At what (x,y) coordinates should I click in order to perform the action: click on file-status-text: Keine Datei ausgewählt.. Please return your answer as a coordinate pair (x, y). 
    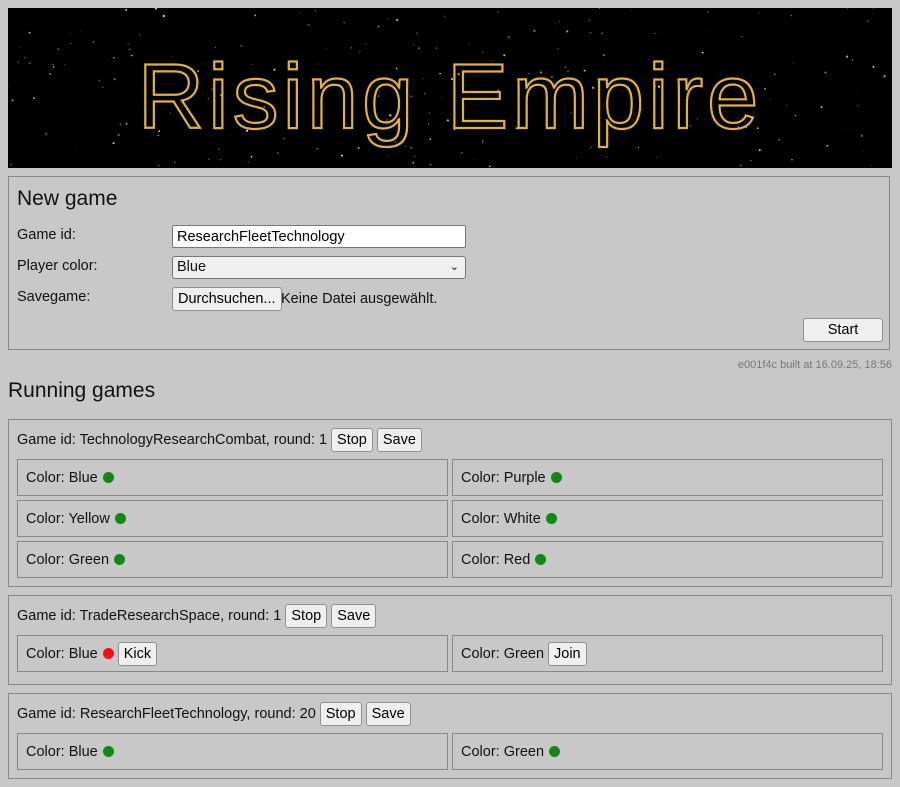
    Looking at the image, I should click on (359, 299).